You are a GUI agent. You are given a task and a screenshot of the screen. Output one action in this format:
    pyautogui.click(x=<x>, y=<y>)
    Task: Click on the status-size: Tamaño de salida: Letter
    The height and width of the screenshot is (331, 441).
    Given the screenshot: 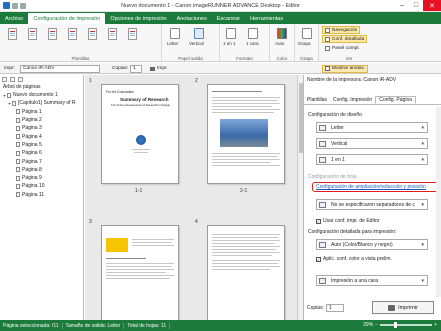 What is the action you would take?
    pyautogui.click(x=94, y=325)
    